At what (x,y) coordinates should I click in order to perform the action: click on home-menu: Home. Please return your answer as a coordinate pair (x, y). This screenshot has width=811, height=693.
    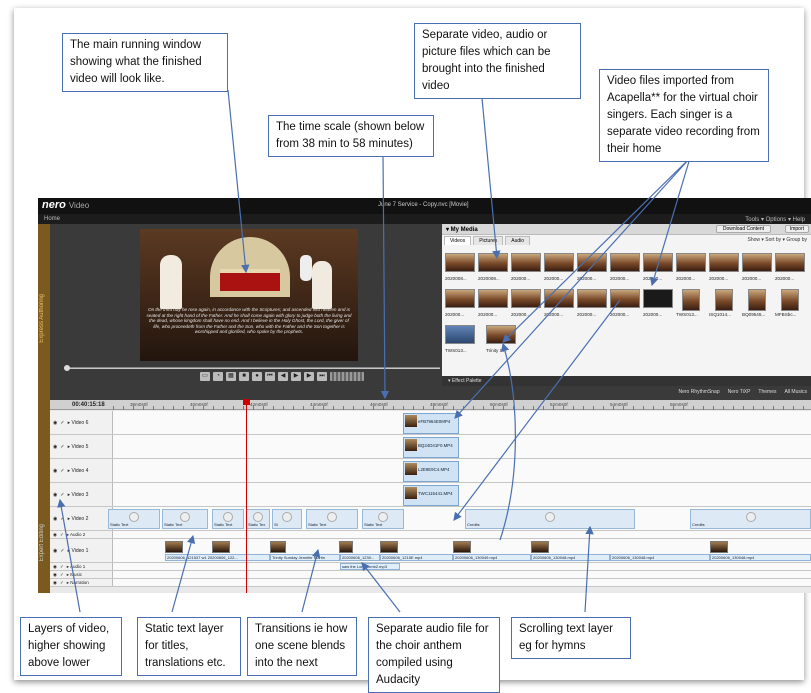
    Looking at the image, I should click on (52, 219).